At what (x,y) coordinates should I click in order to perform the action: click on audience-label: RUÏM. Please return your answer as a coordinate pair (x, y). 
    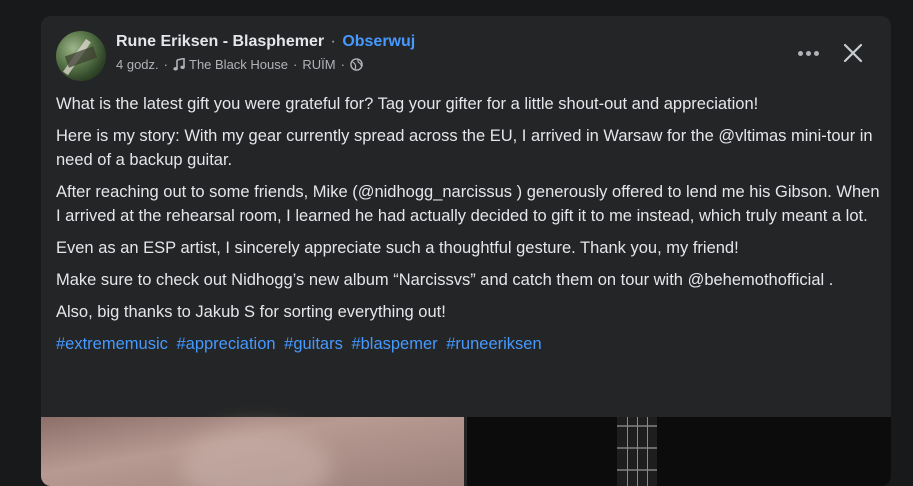
    Looking at the image, I should click on (319, 64).